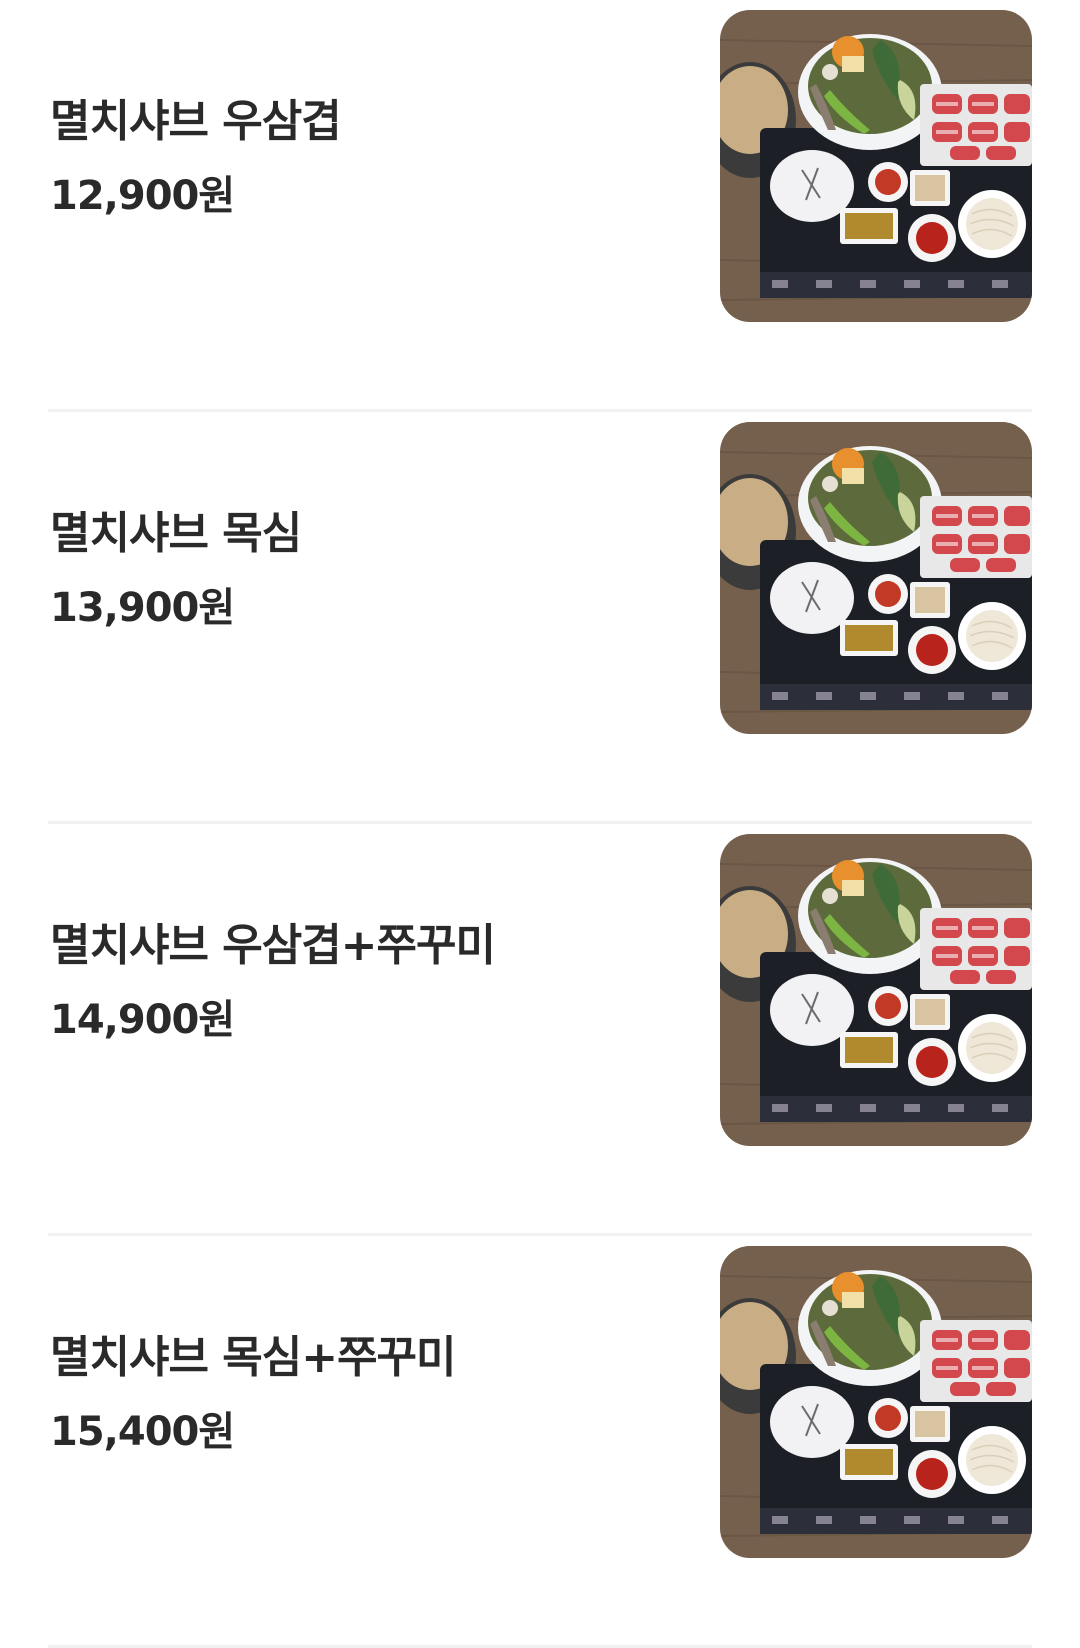 This screenshot has height=1648, width=1080. What do you see at coordinates (142, 196) in the screenshot?
I see `menu-item-price: 12,900원` at bounding box center [142, 196].